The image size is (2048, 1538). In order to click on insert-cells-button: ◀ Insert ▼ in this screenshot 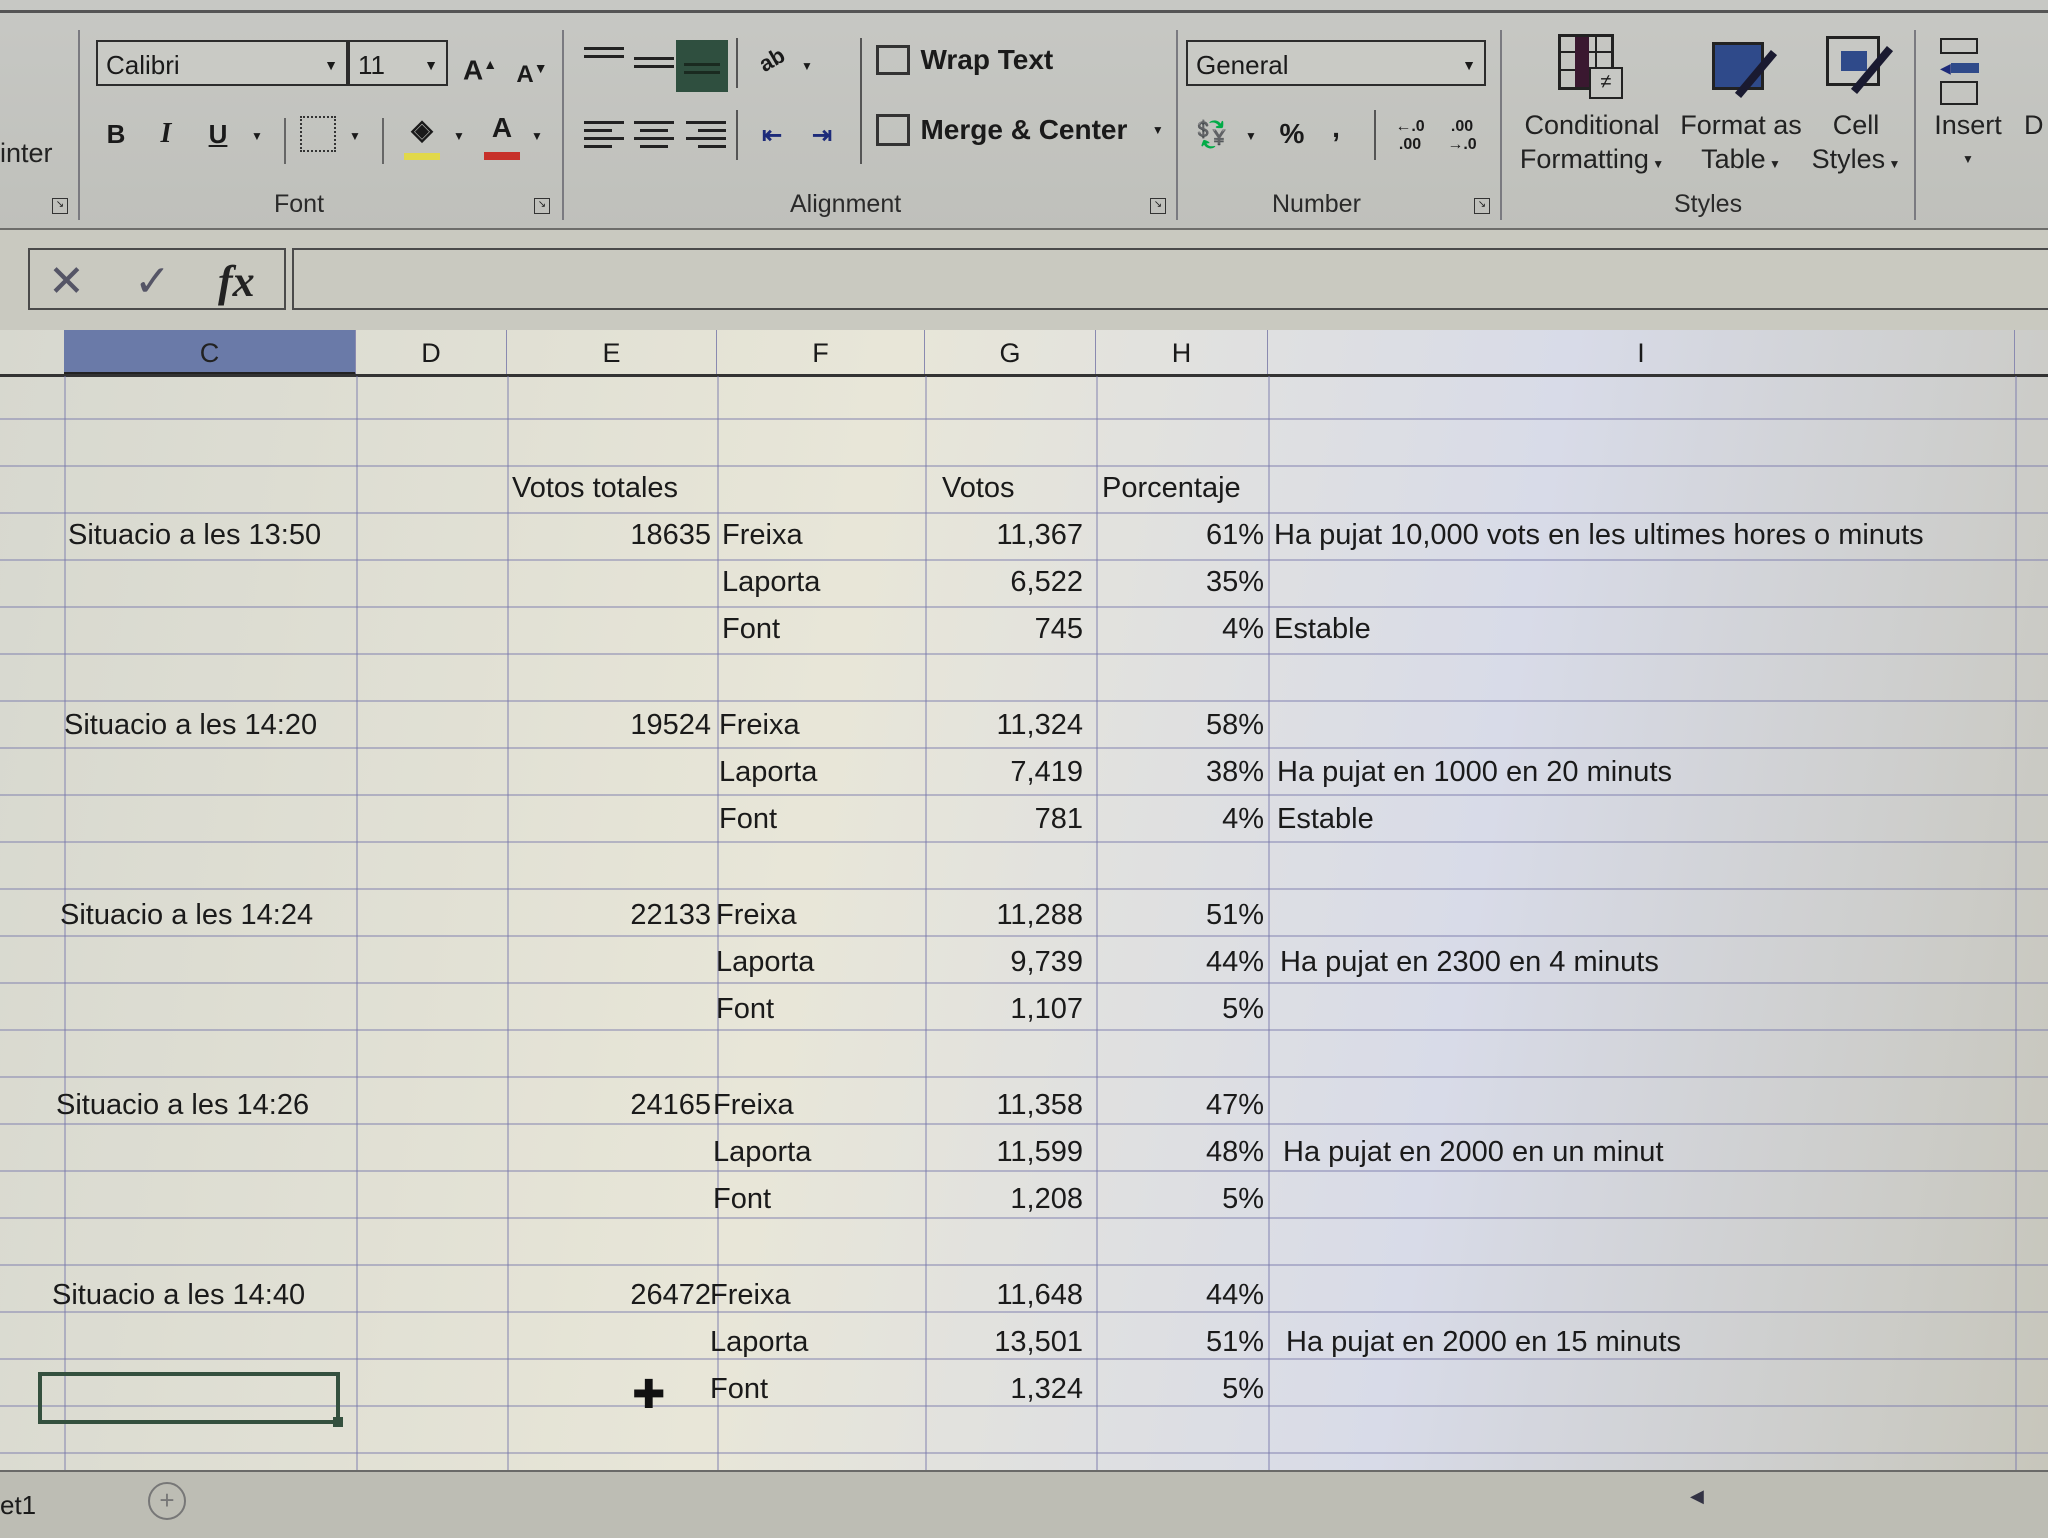, I will do `click(1968, 109)`.